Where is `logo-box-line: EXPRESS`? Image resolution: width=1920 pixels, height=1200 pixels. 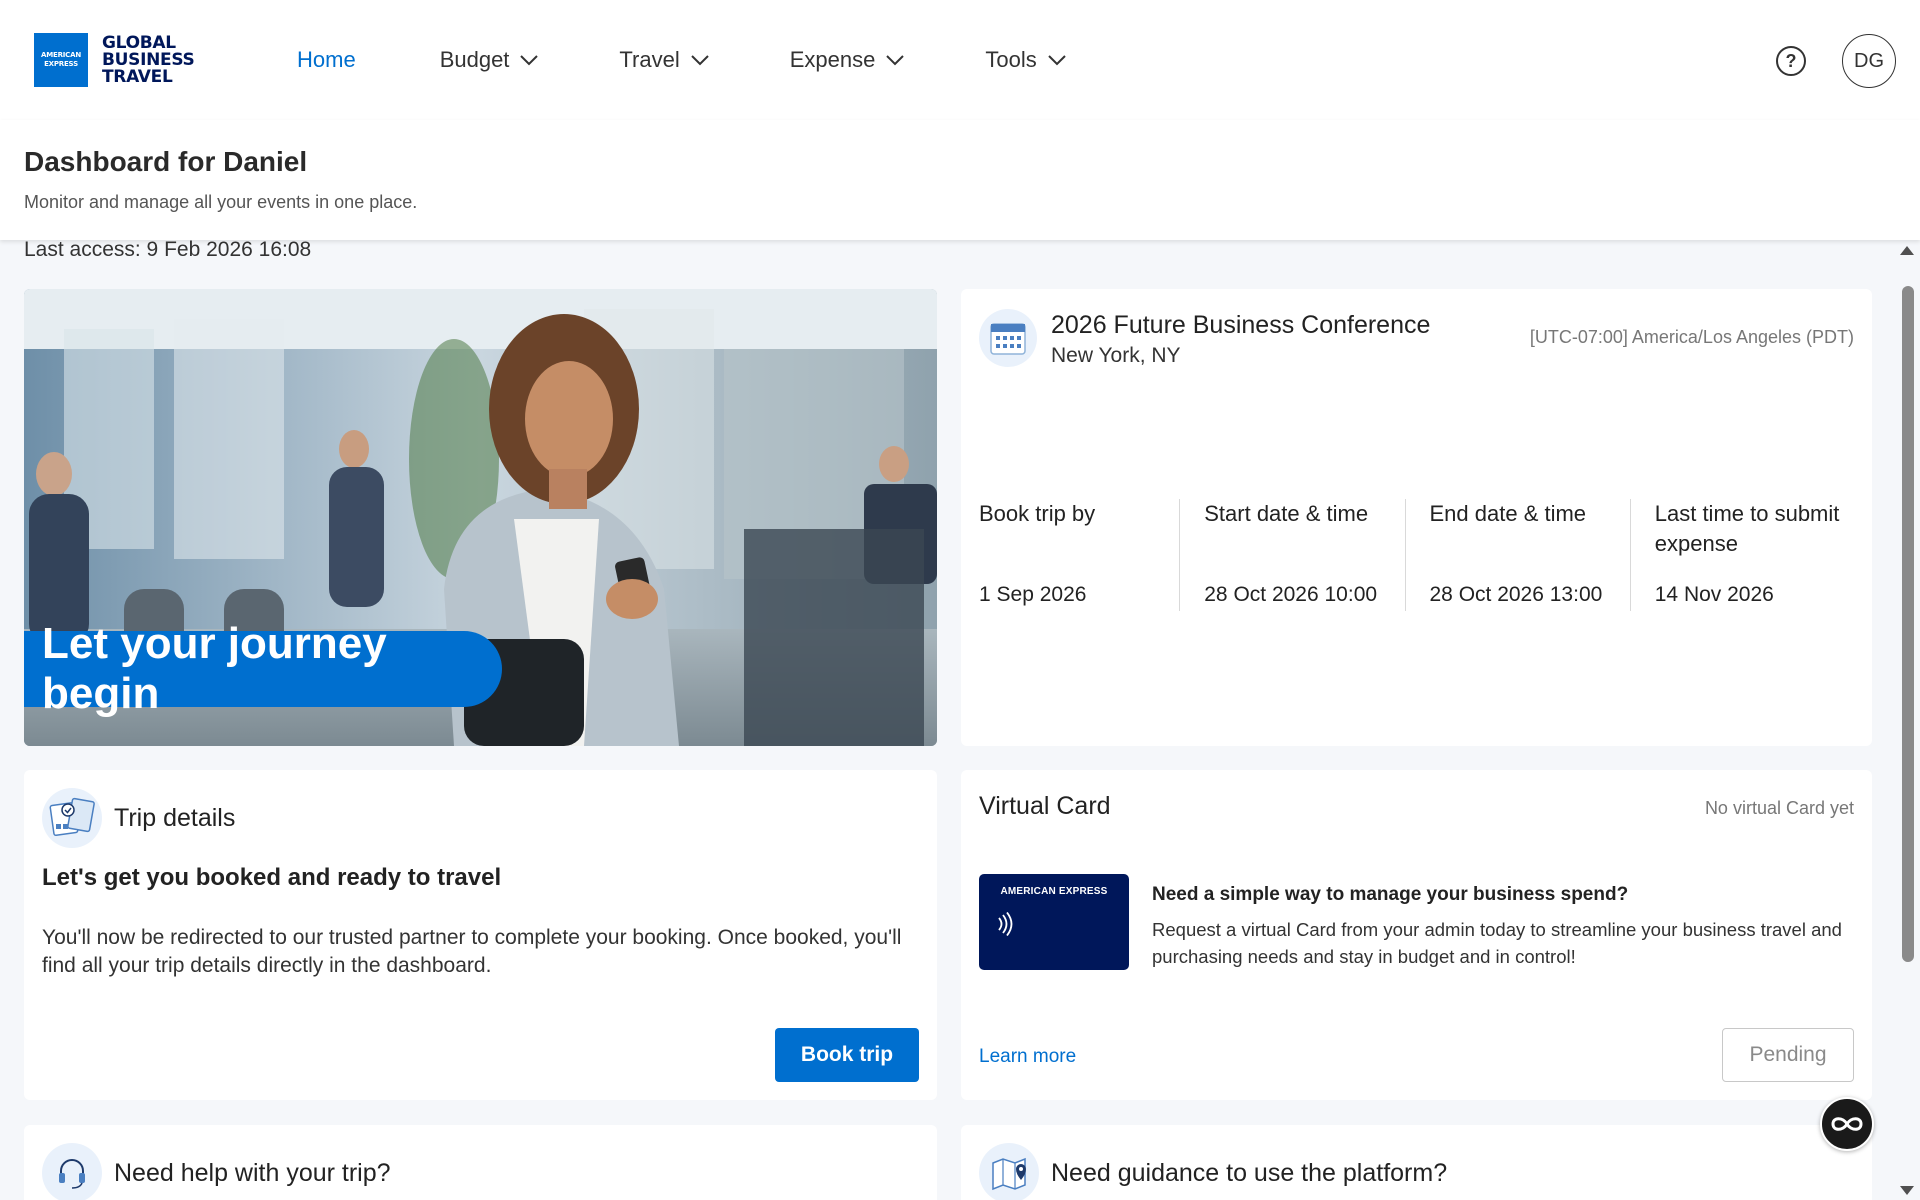 logo-box-line: EXPRESS is located at coordinates (61, 64).